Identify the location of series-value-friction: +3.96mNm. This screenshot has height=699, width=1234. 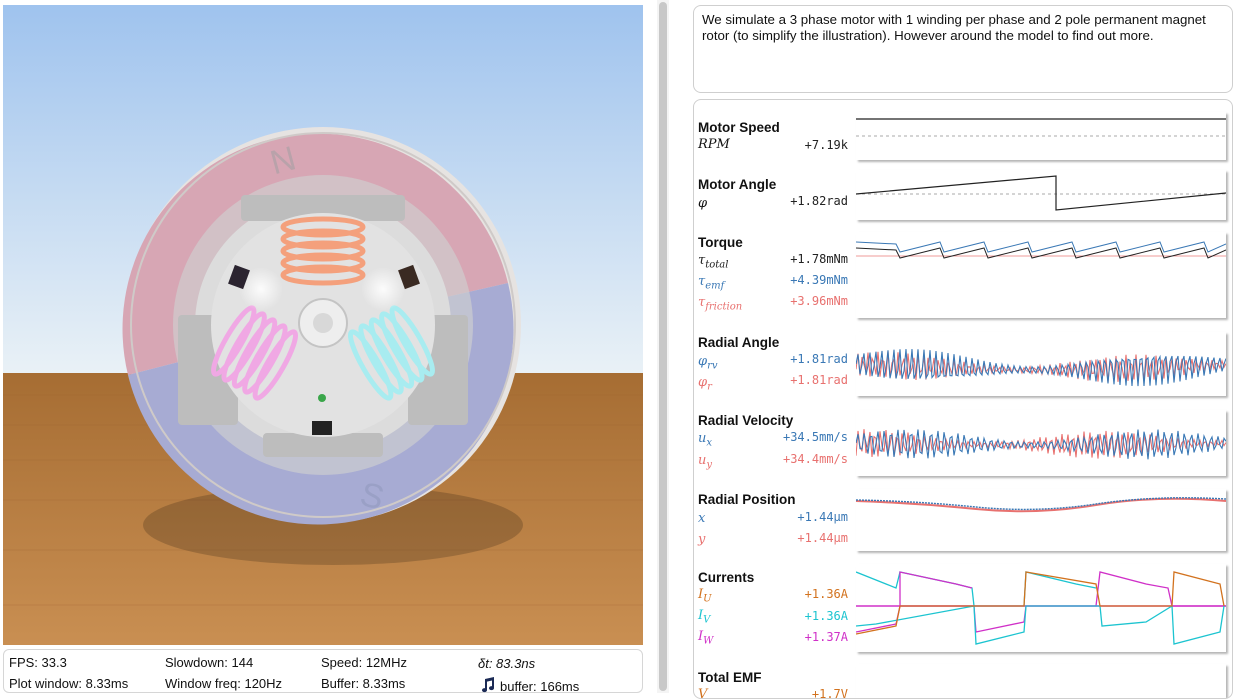
(819, 301).